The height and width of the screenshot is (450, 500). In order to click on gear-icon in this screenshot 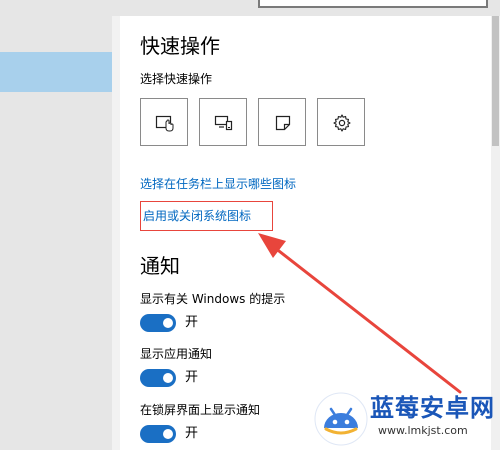, I will do `click(342, 123)`.